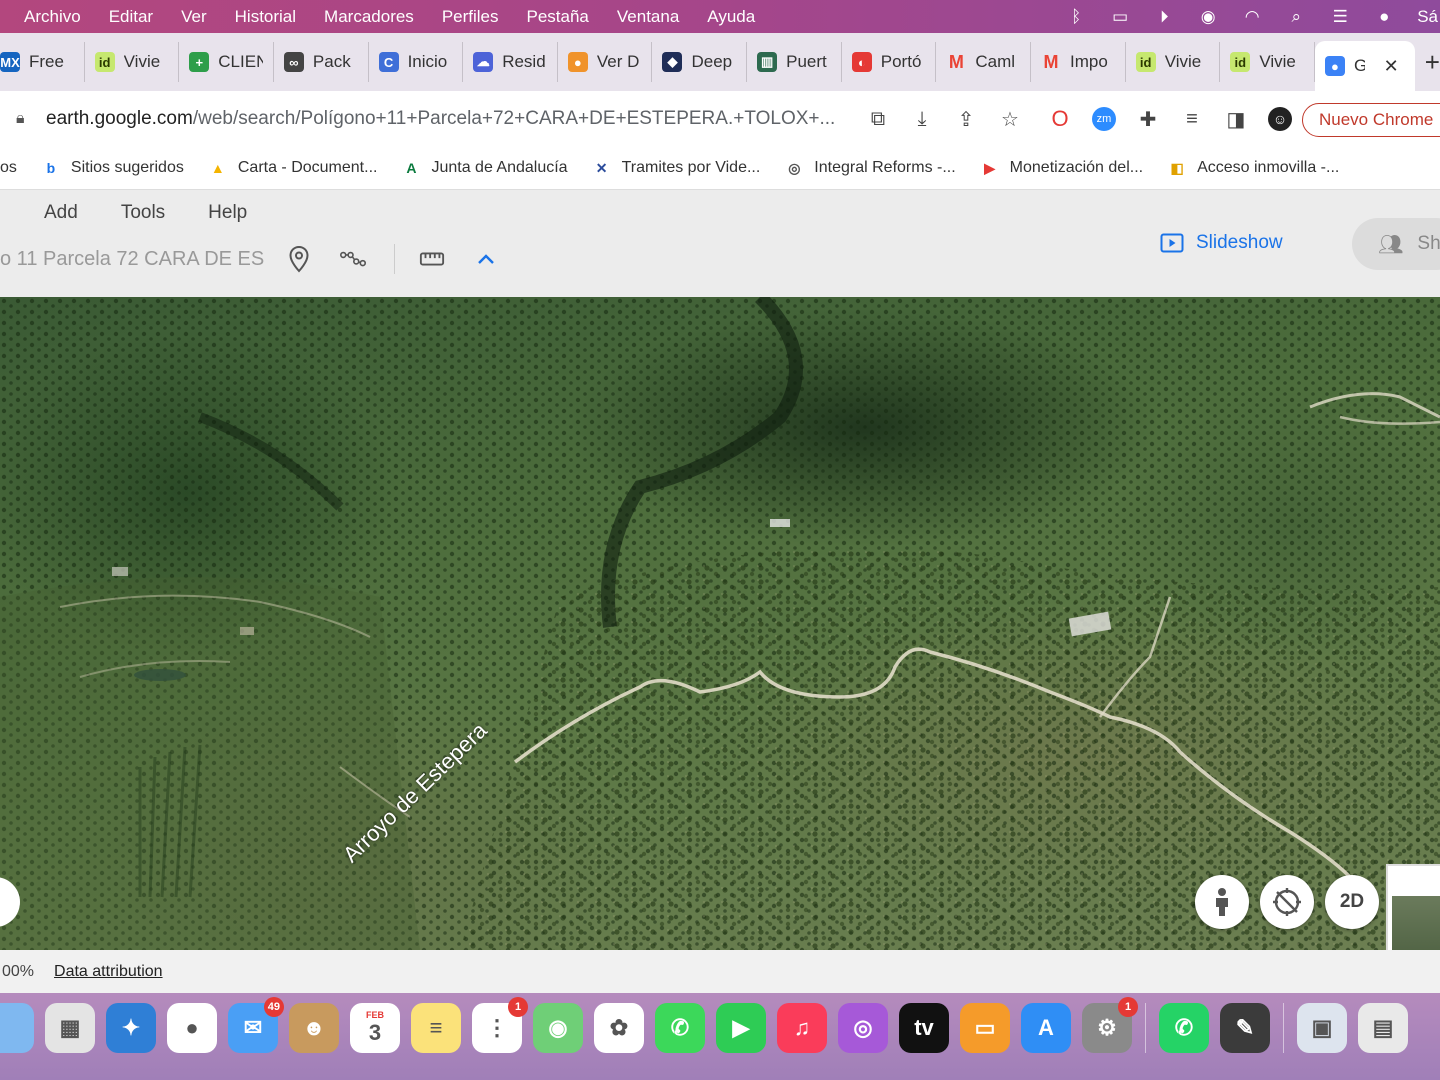 This screenshot has width=1440, height=1080. I want to click on browser-tab: ∞ Pack, so click(321, 62).